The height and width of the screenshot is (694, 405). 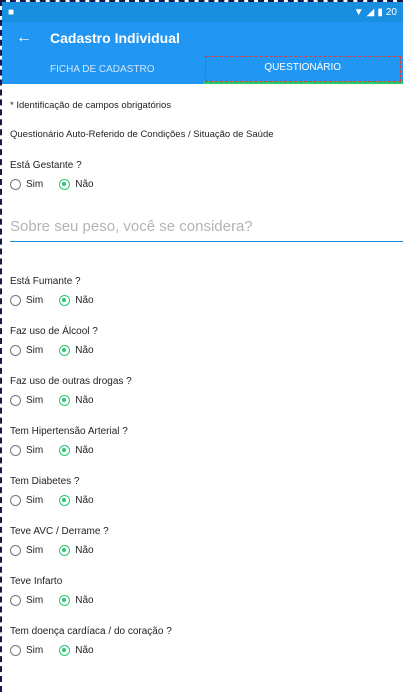 What do you see at coordinates (206, 541) in the screenshot?
I see `question-avc: Teve AVC / Derrame ? Sim Não` at bounding box center [206, 541].